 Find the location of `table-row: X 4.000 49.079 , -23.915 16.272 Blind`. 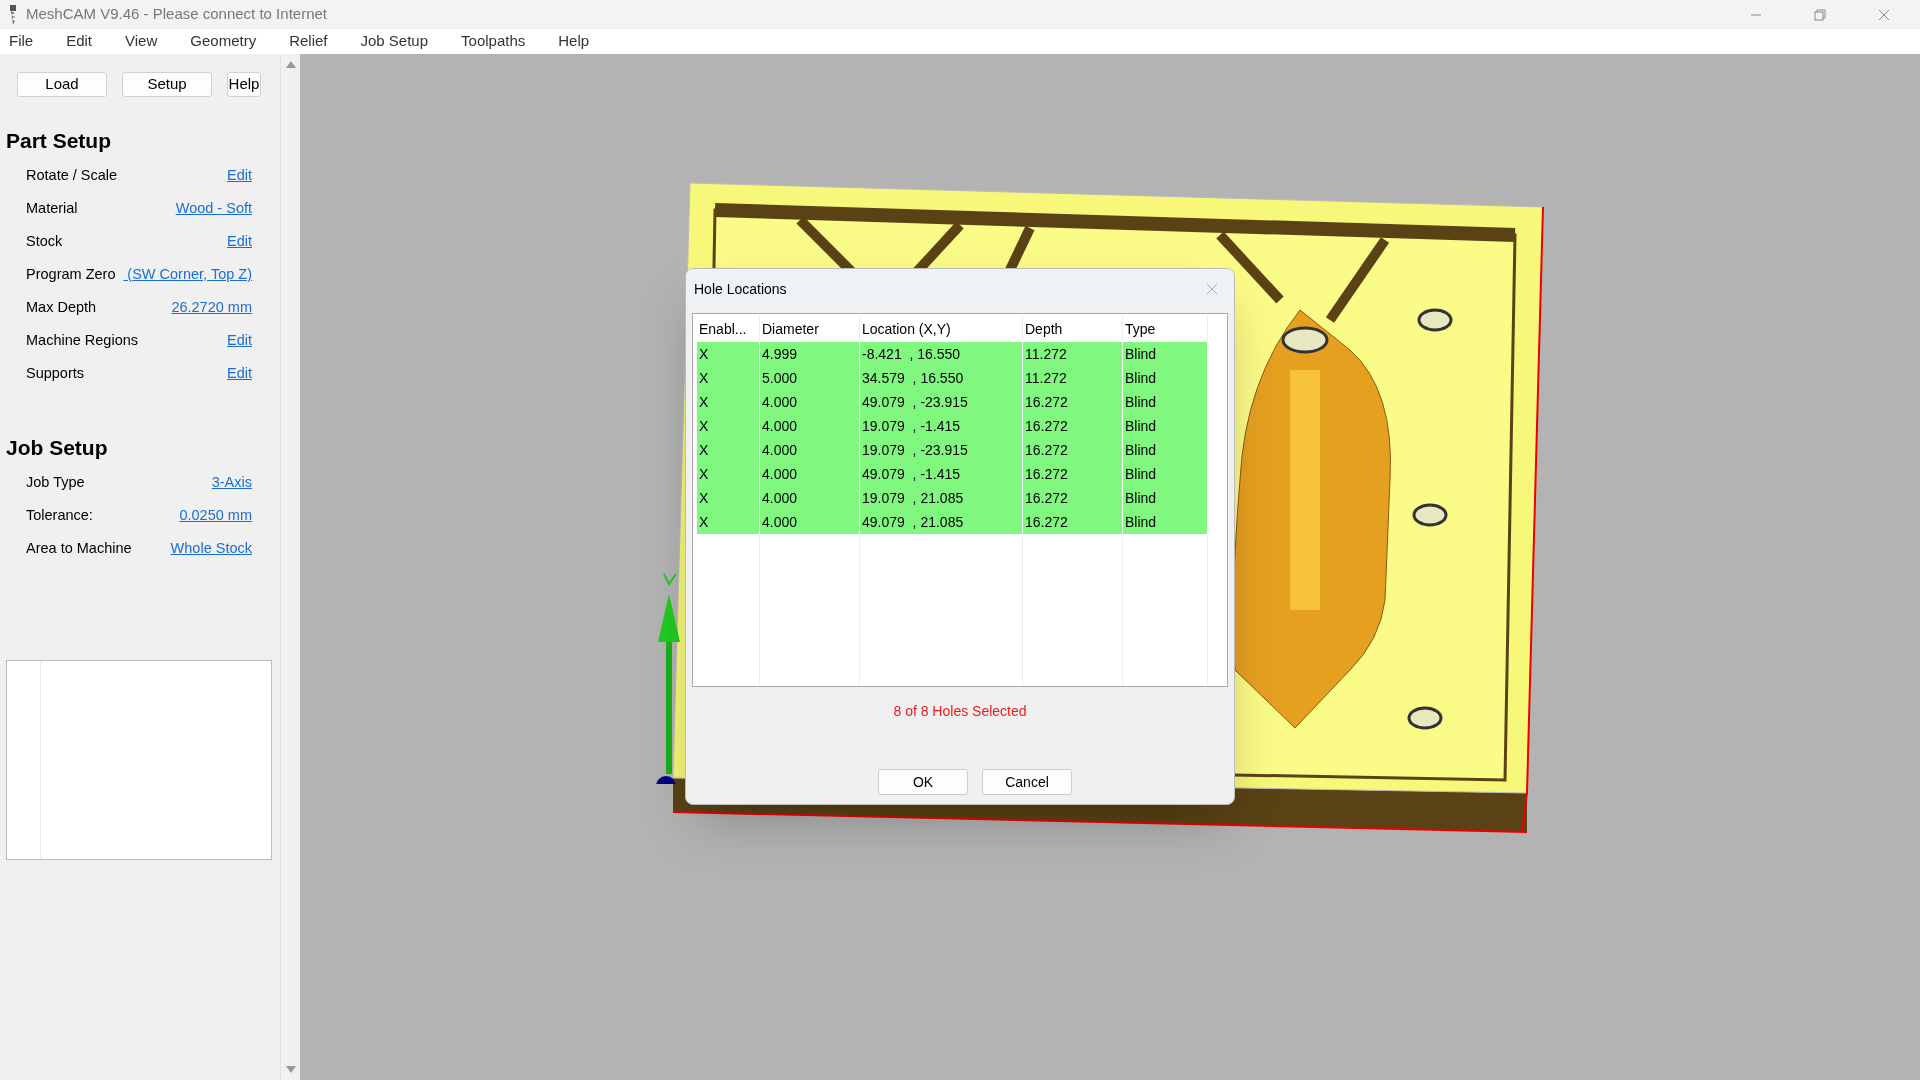

table-row: X 4.000 49.079 , -23.915 16.272 Blind is located at coordinates (952, 402).